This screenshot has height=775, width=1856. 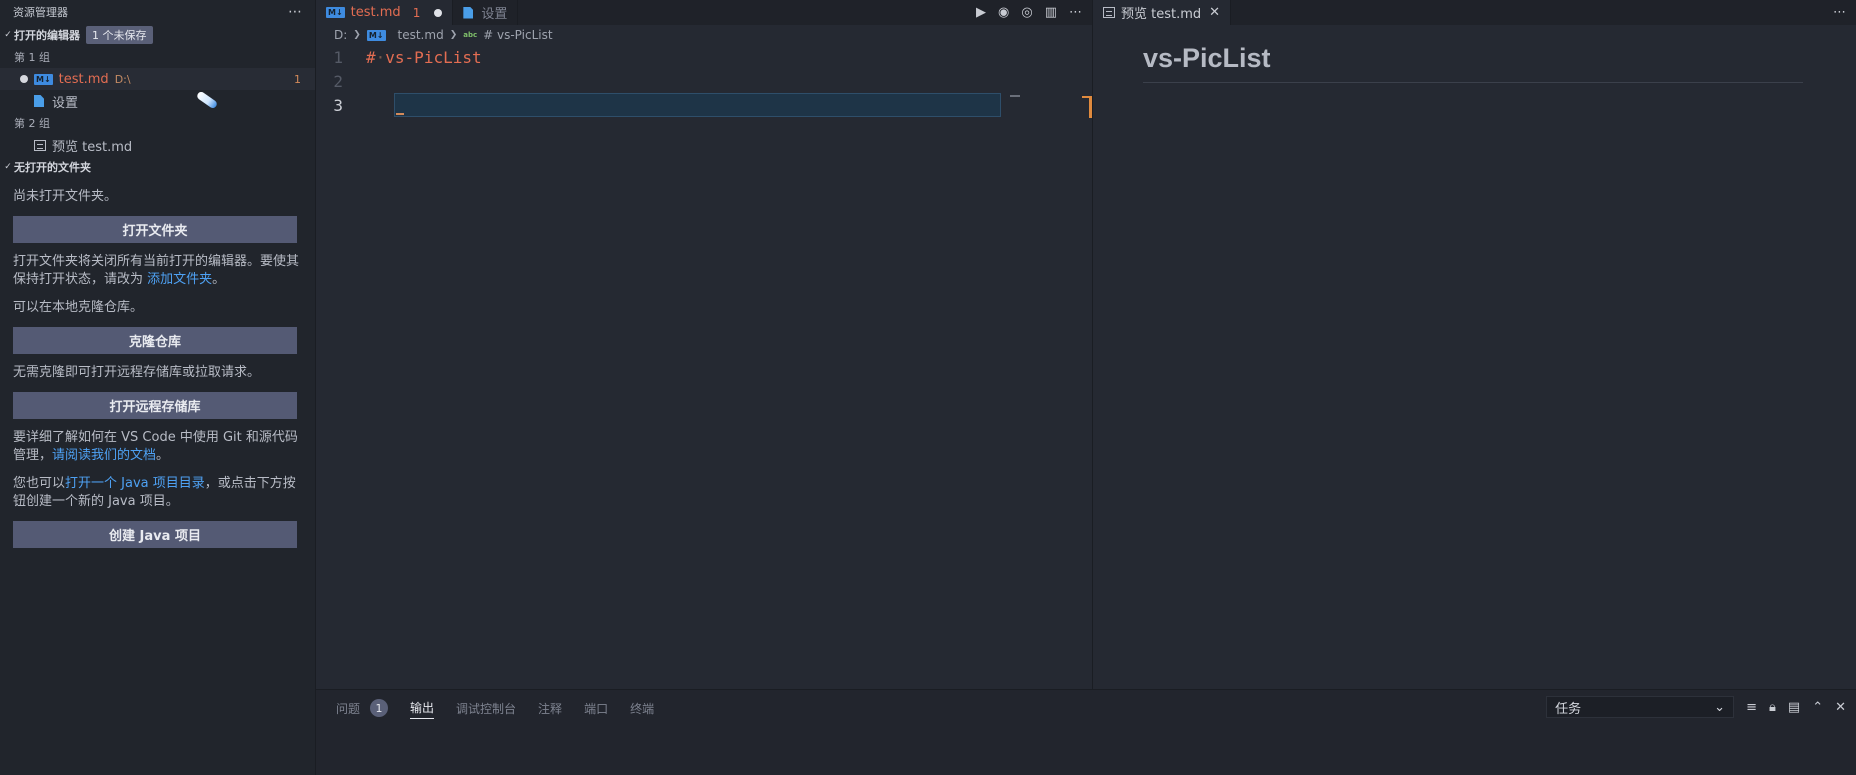 I want to click on bottom-panel: 问题 1 输出 调试控制台 注释 端口 终端 任务 ⌄ ≡ 🔒︎ ▤ ⌃ ✕, so click(x=1086, y=732).